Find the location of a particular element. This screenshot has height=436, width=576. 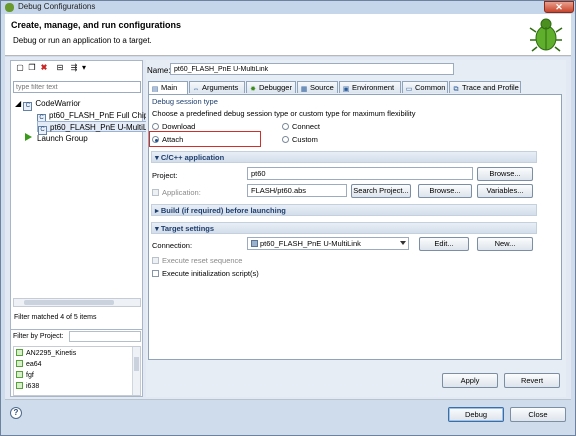

filter-status: Filter matched 4 of 5 items is located at coordinates (55, 317).